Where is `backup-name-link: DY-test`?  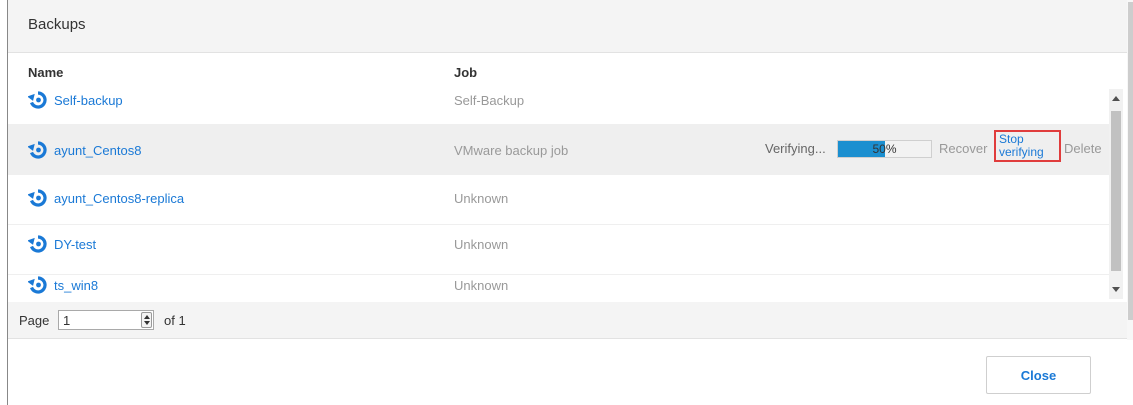 backup-name-link: DY-test is located at coordinates (62, 244).